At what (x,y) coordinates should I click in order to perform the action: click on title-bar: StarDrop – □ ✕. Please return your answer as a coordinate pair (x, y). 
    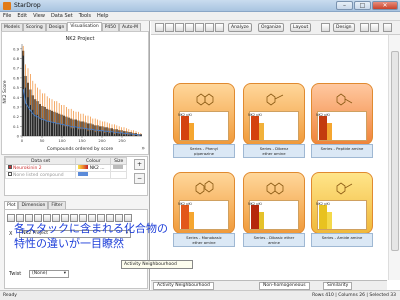
    Looking at the image, I should click on (200, 6).